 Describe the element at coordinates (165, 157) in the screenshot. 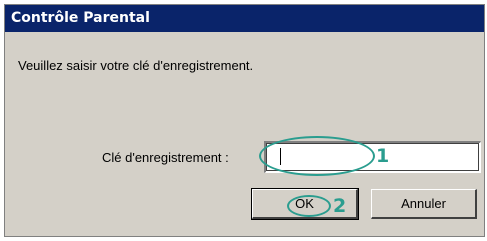

I see `registration-key-label: Clé d'enregistrement :` at that location.